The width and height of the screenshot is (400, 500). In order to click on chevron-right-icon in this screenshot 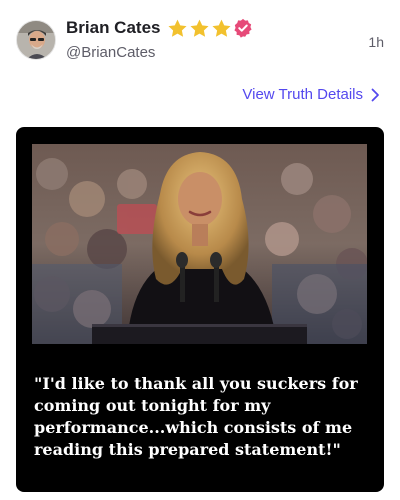, I will do `click(375, 94)`.